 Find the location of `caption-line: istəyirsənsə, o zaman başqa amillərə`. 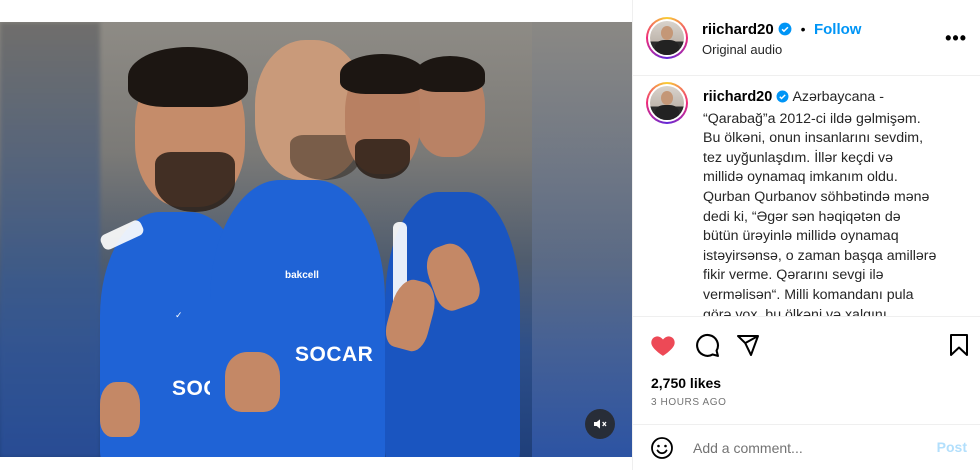

caption-line: istəyirsənsə, o zaman başqa amillərə is located at coordinates (820, 255).